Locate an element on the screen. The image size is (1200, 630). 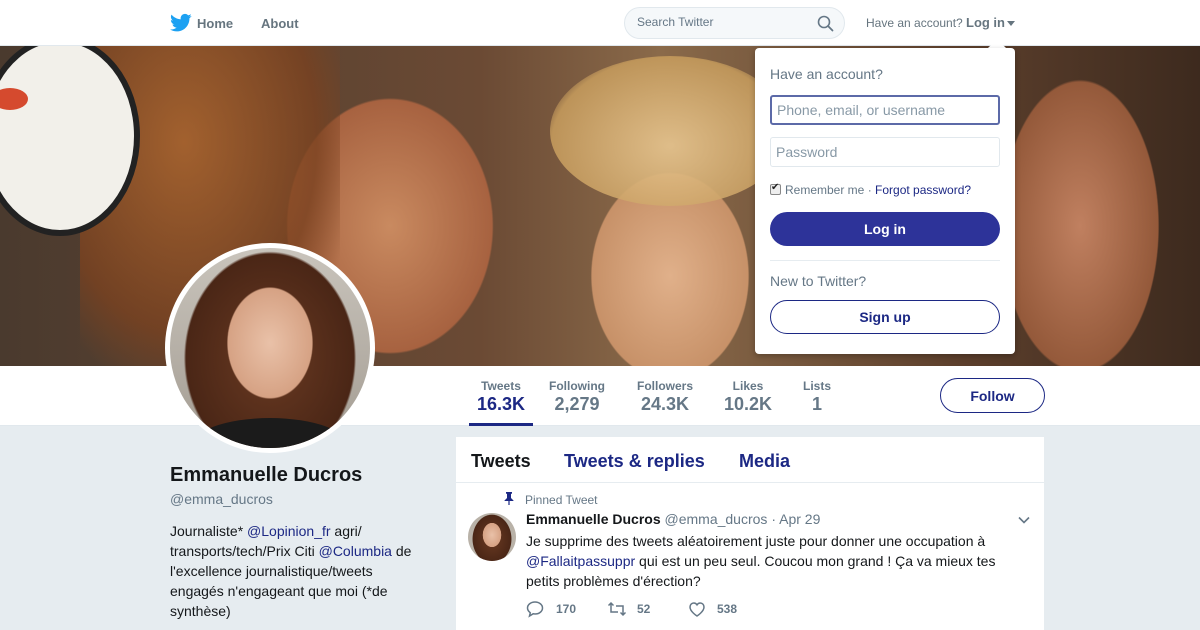
avatar-photo-shirt is located at coordinates (270, 433).